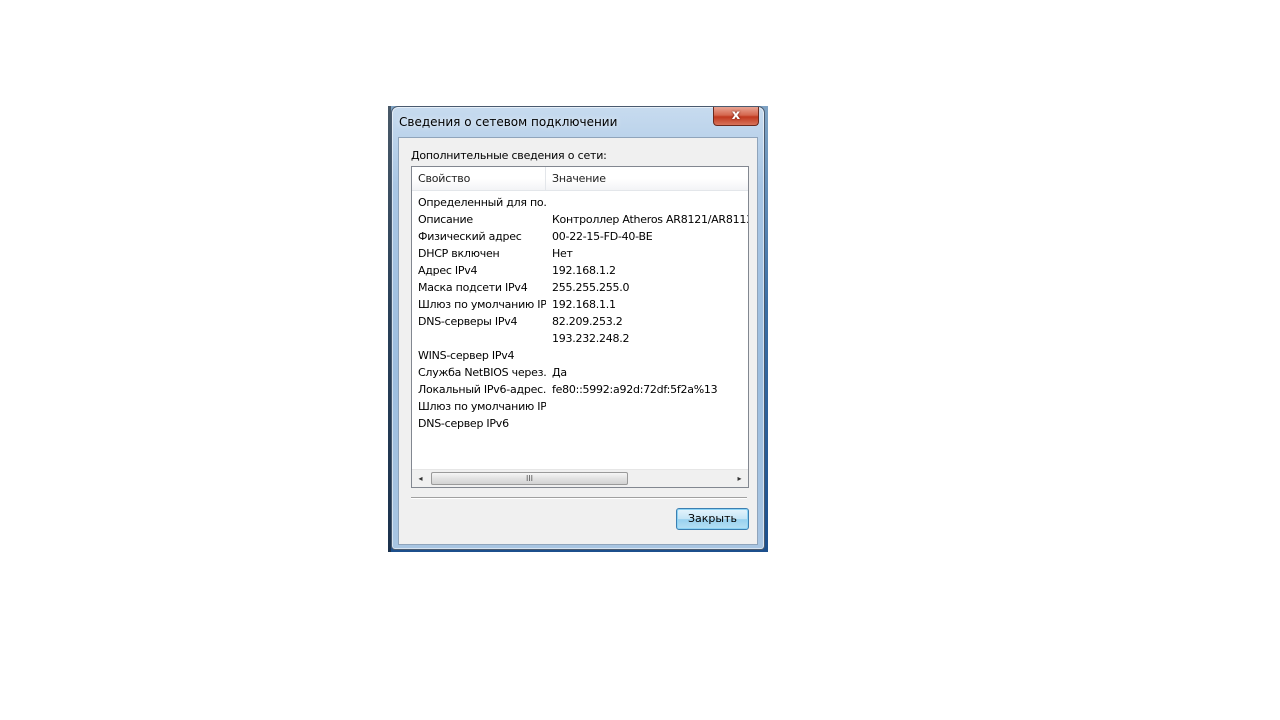 Image resolution: width=1280 pixels, height=720 pixels. Describe the element at coordinates (584, 304) in the screenshot. I see `value-cell: 192.168.1.1` at that location.